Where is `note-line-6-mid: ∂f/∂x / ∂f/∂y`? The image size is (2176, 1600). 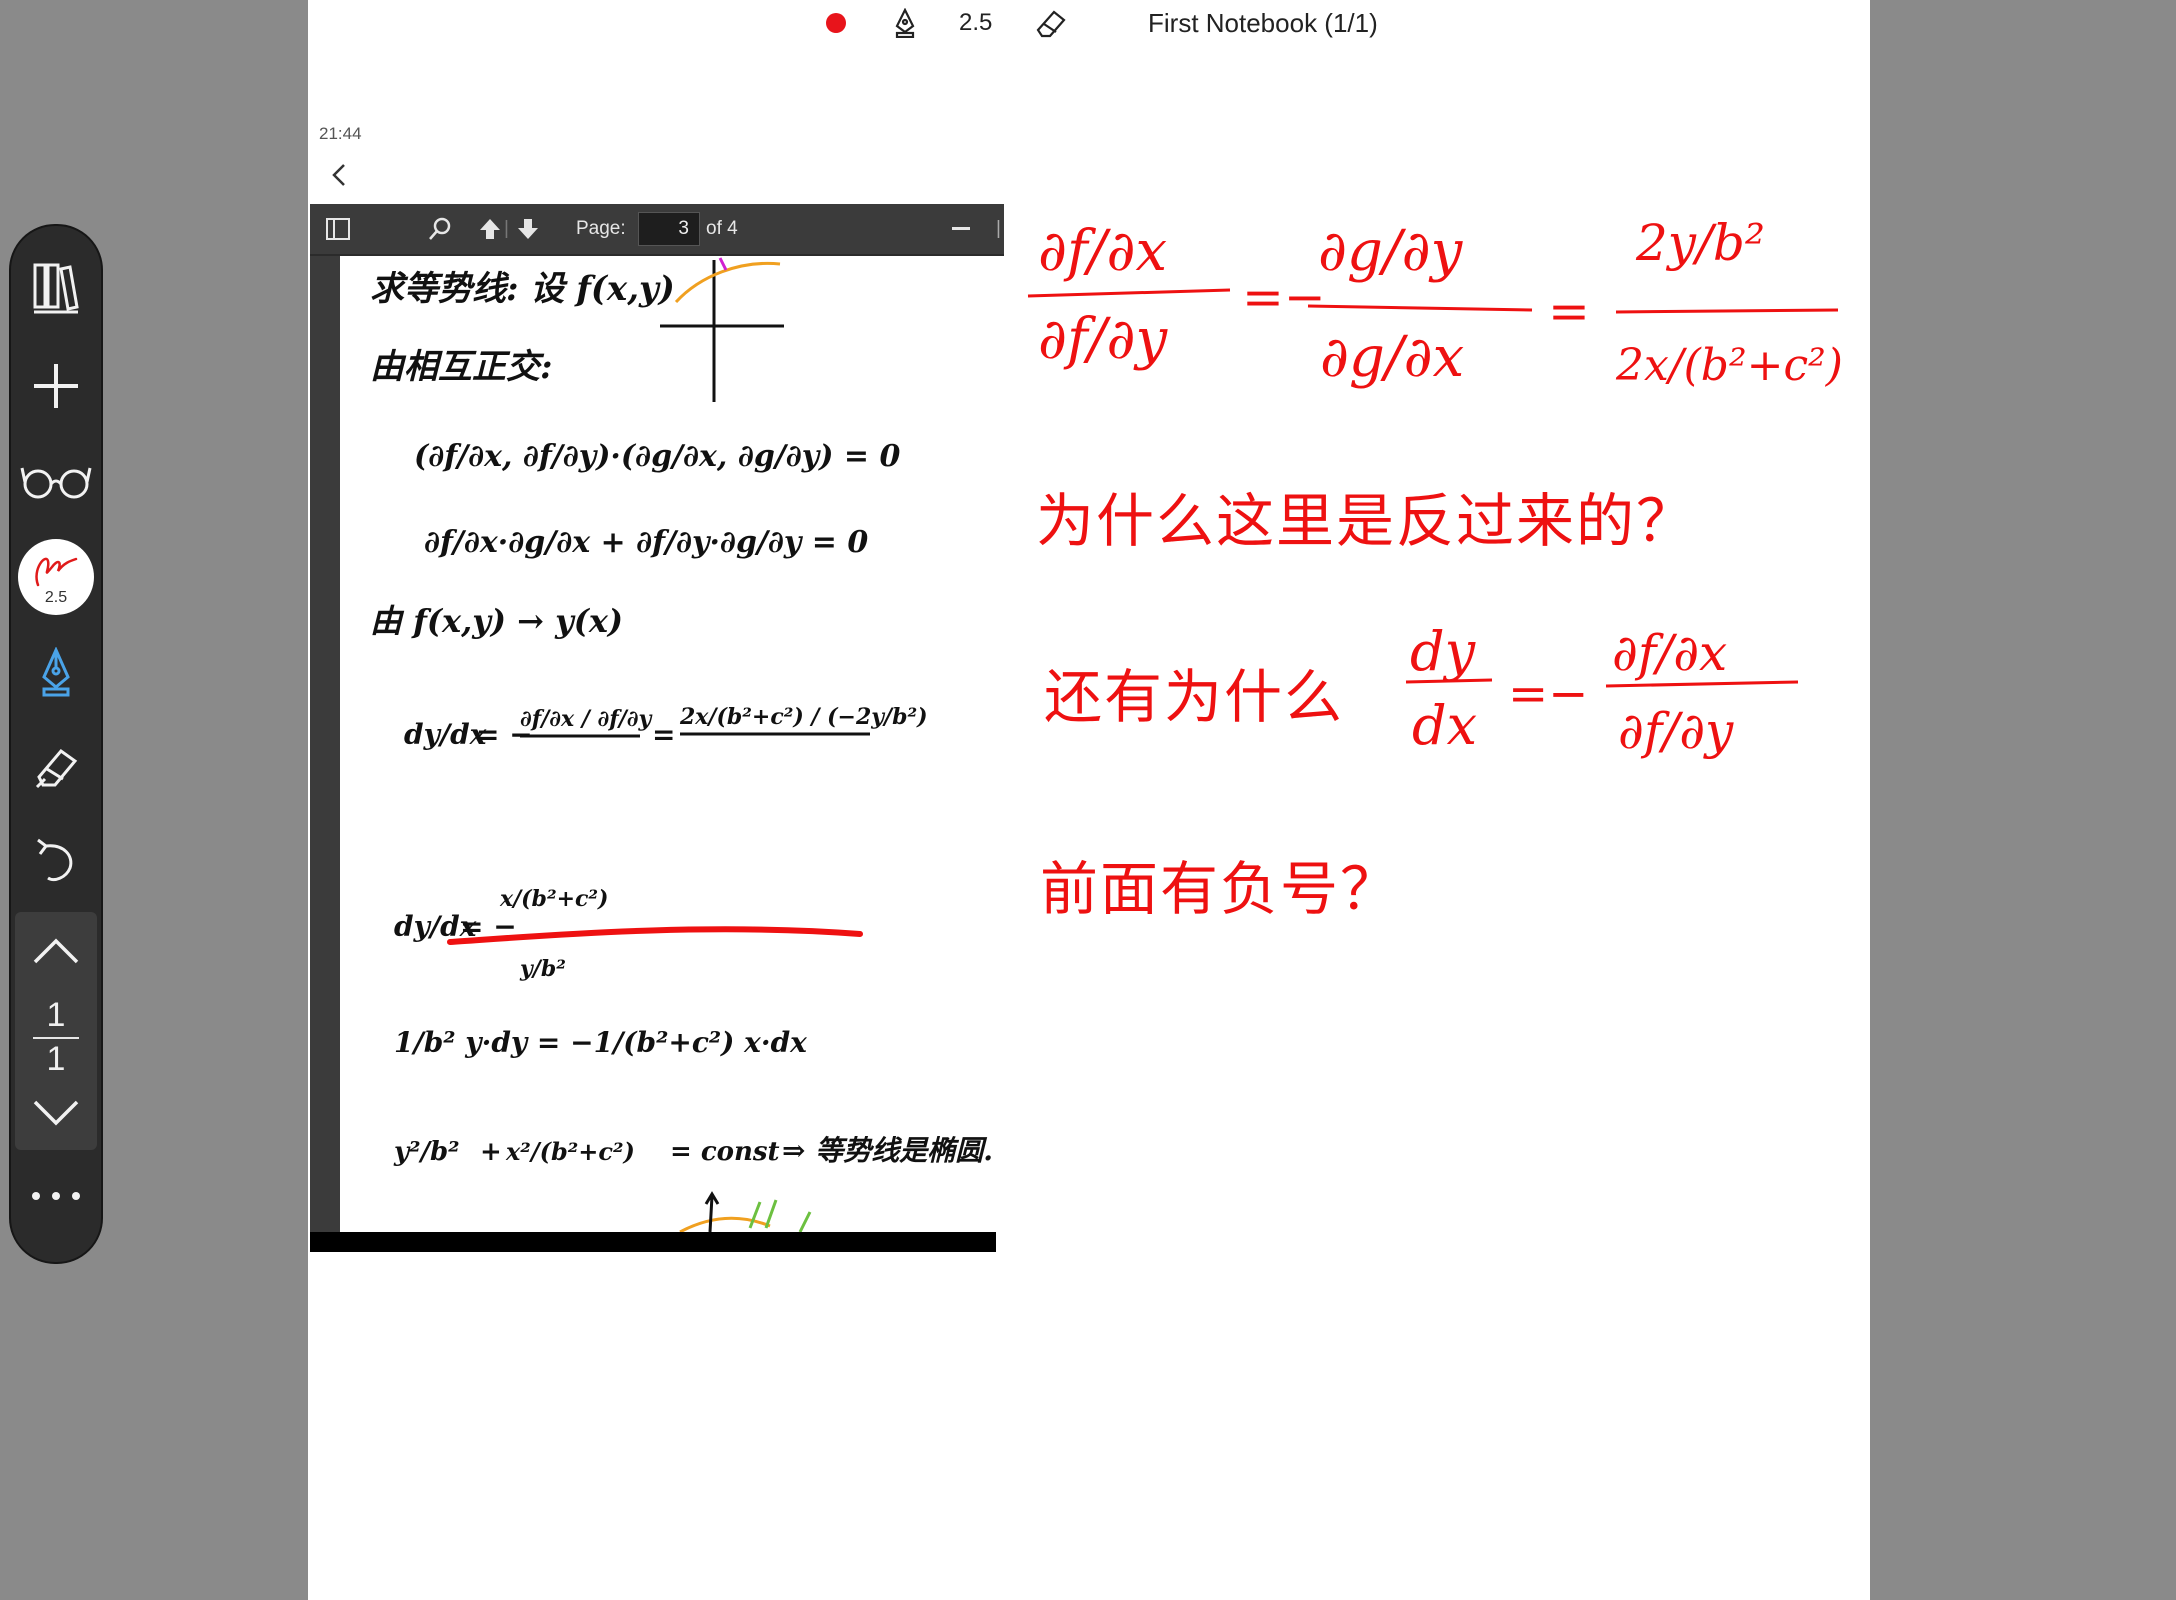
note-line-6-mid: ∂f/∂x / ∂f/∂y is located at coordinates (586, 719).